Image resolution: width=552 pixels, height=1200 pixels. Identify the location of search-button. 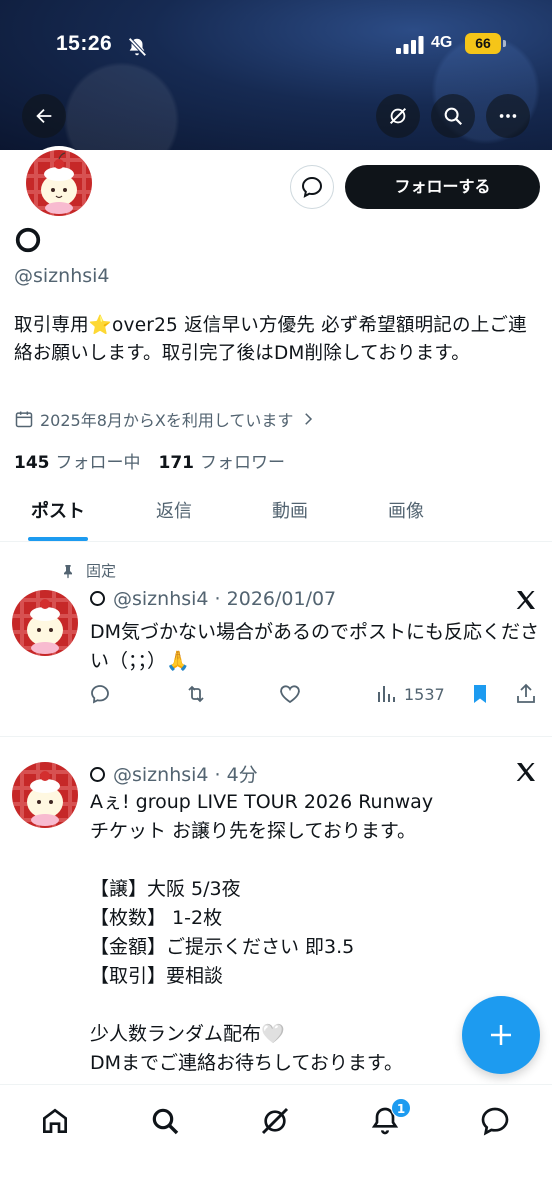
(453, 116).